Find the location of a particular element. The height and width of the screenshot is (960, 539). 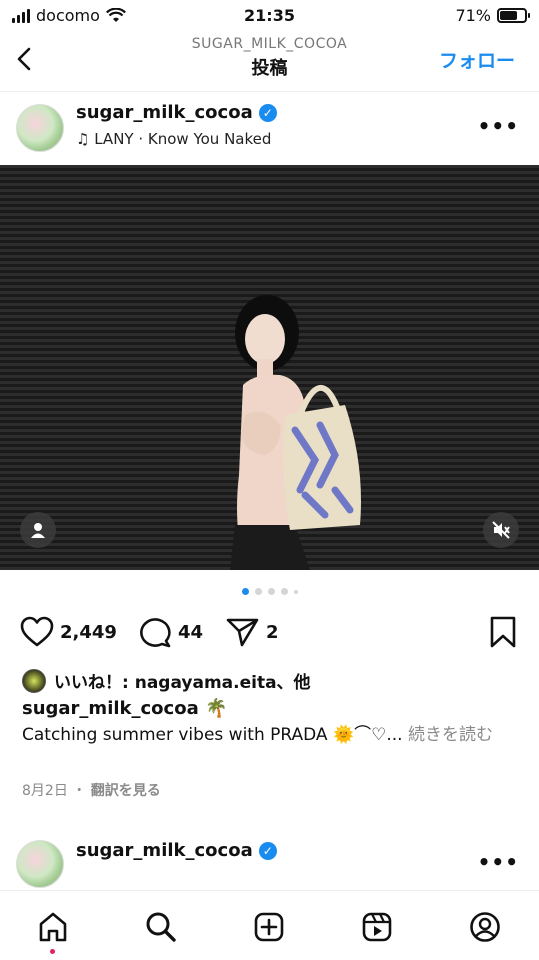

nav-reels is located at coordinates (377, 927).